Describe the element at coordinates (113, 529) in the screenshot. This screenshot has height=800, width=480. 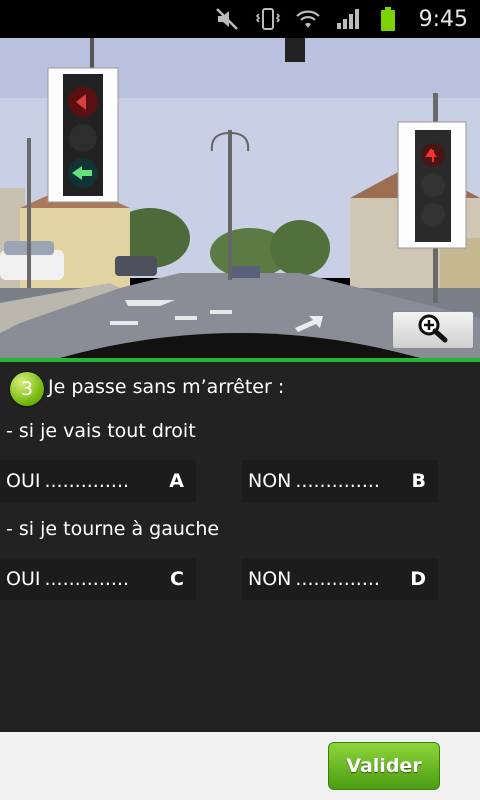
I see `sub-question-label: - si je tourne à gauche` at that location.